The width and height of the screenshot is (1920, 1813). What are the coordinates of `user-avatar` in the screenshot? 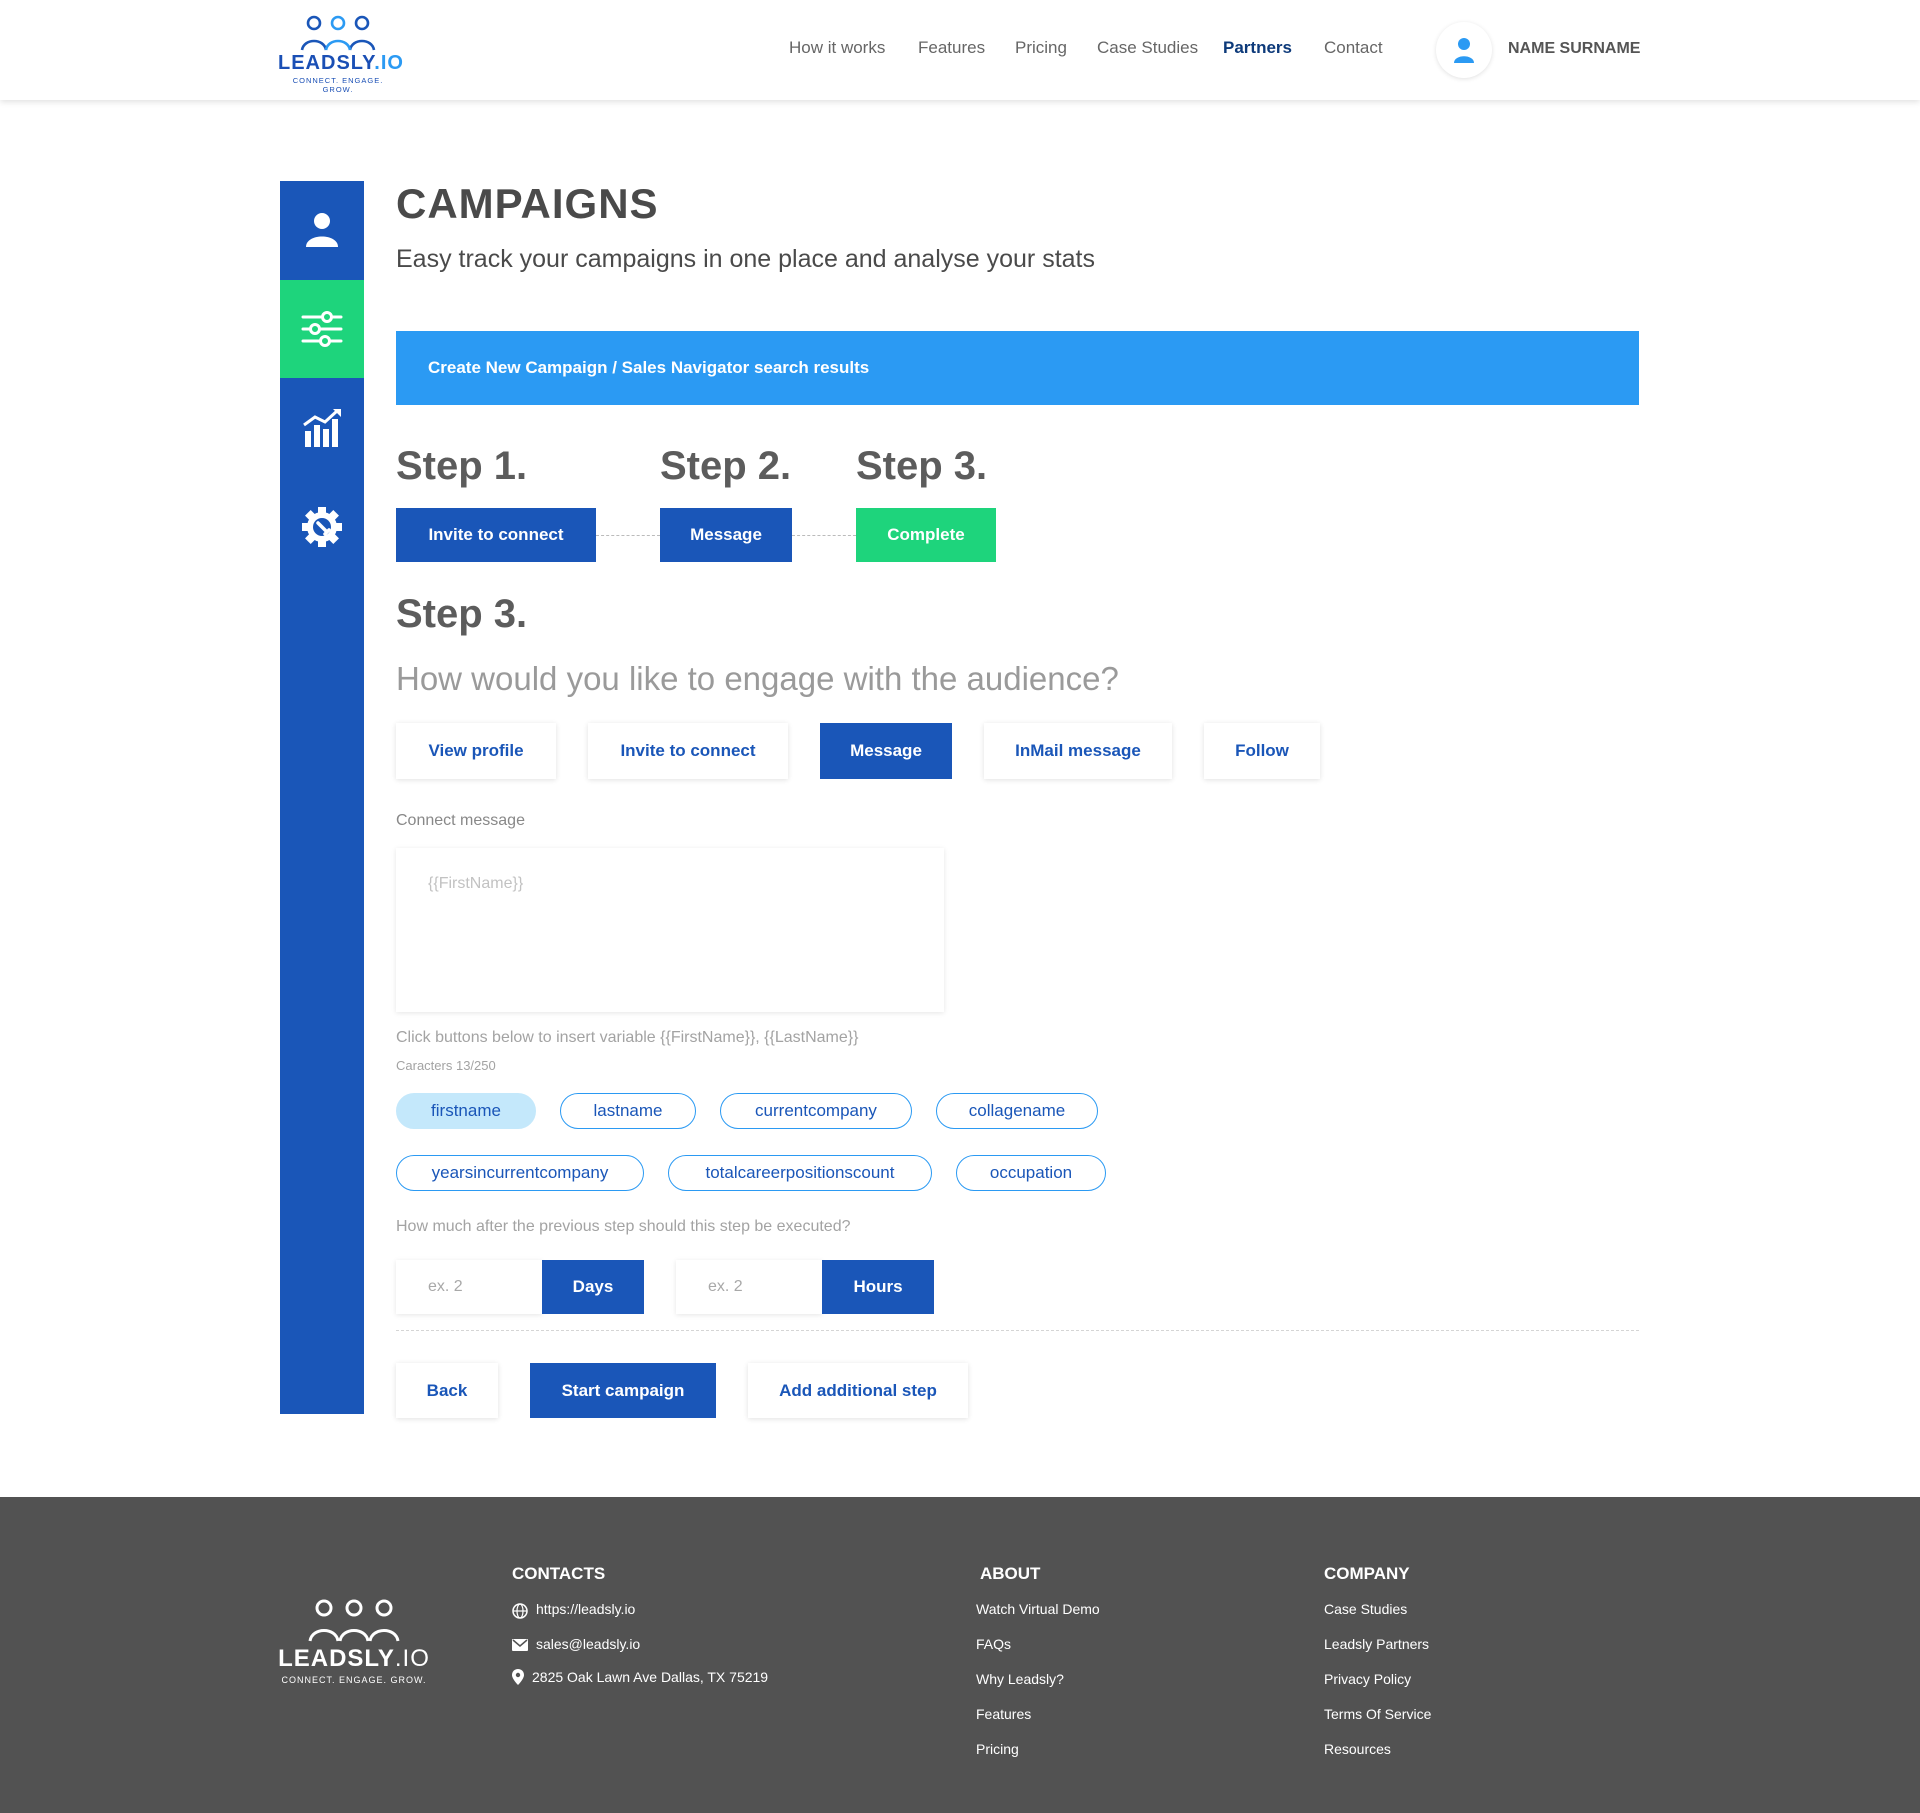 It's located at (1464, 50).